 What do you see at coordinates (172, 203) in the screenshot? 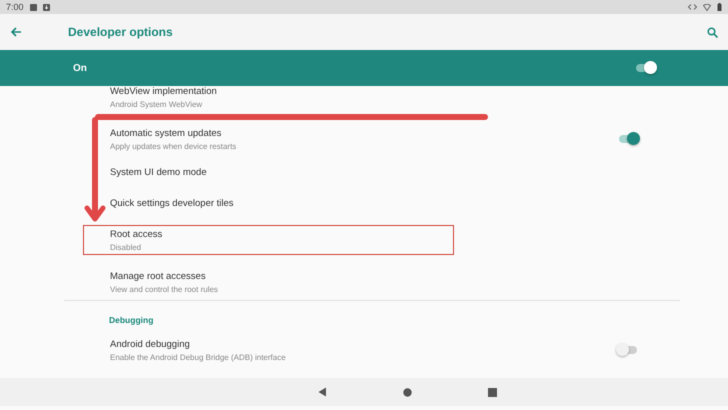
I see `setting-title: Quick settings developer tiles` at bounding box center [172, 203].